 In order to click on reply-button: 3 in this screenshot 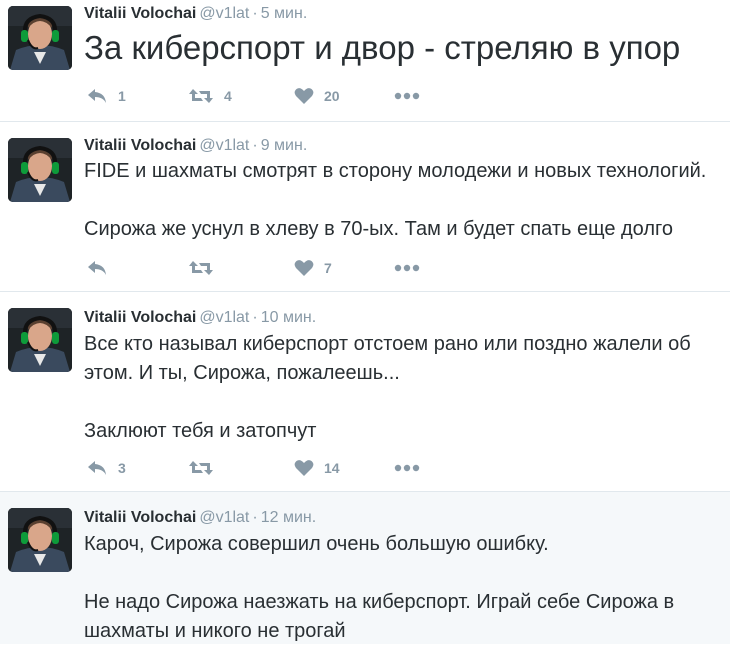, I will do `click(106, 468)`.